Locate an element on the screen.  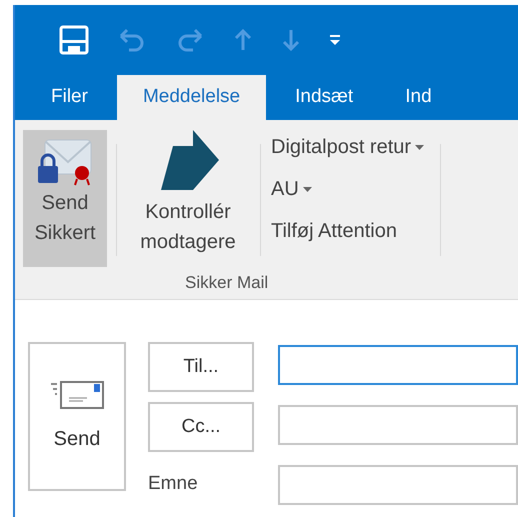
customize-icon is located at coordinates (335, 40).